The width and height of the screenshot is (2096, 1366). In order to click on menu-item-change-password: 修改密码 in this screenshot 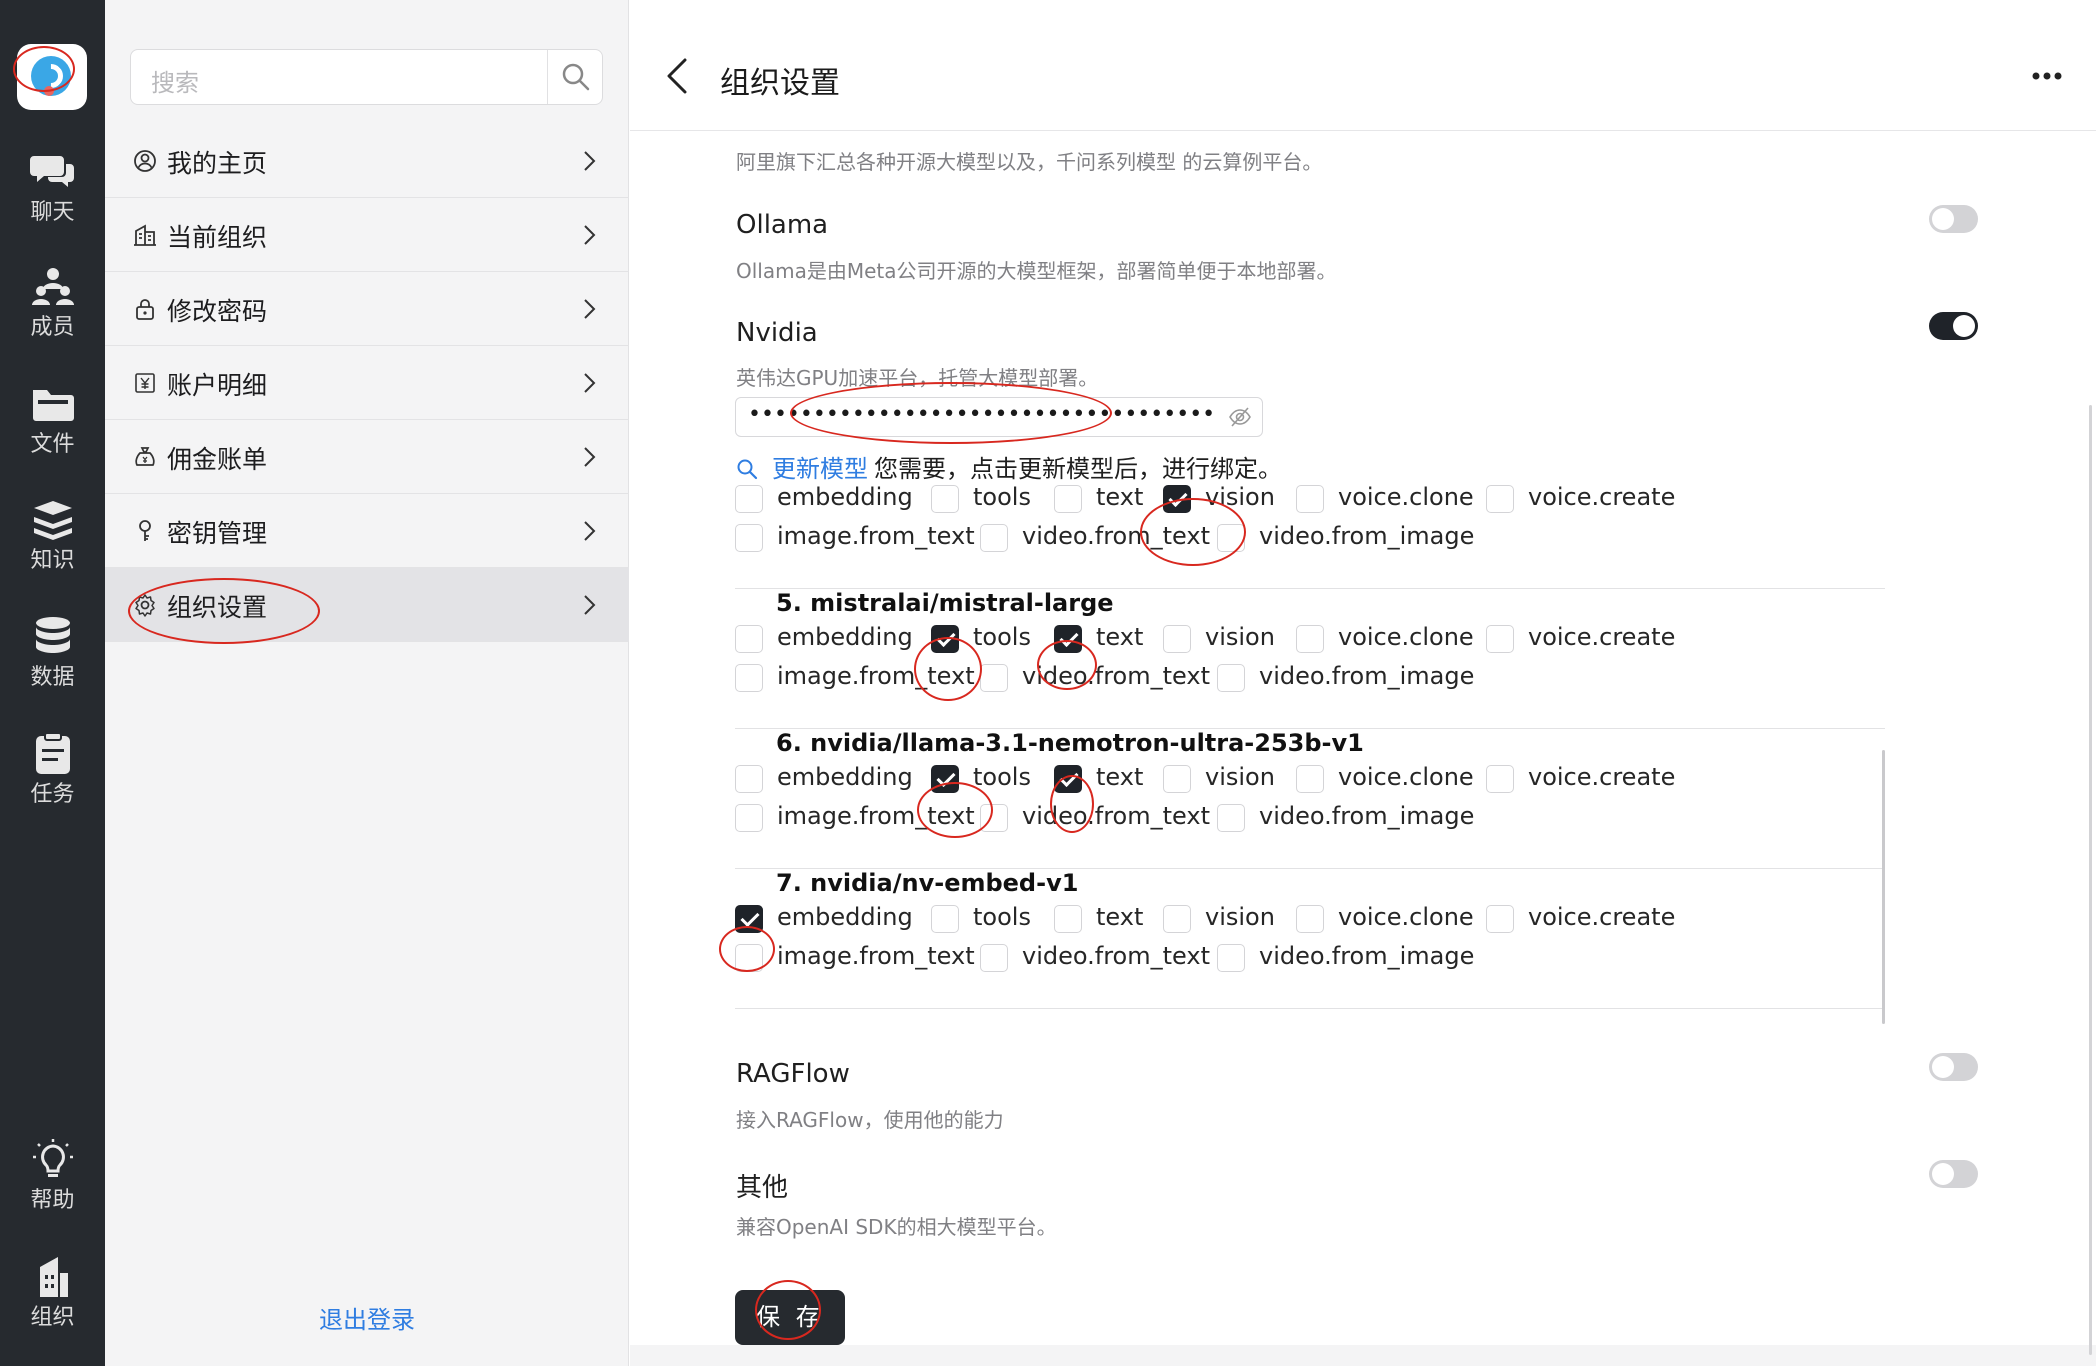, I will do `click(367, 309)`.